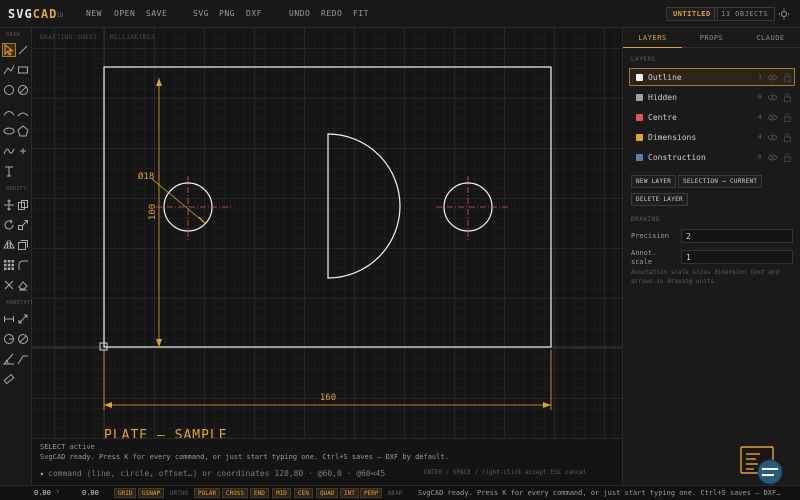 The height and width of the screenshot is (500, 800). I want to click on fillet-tool-button, so click(23, 265).